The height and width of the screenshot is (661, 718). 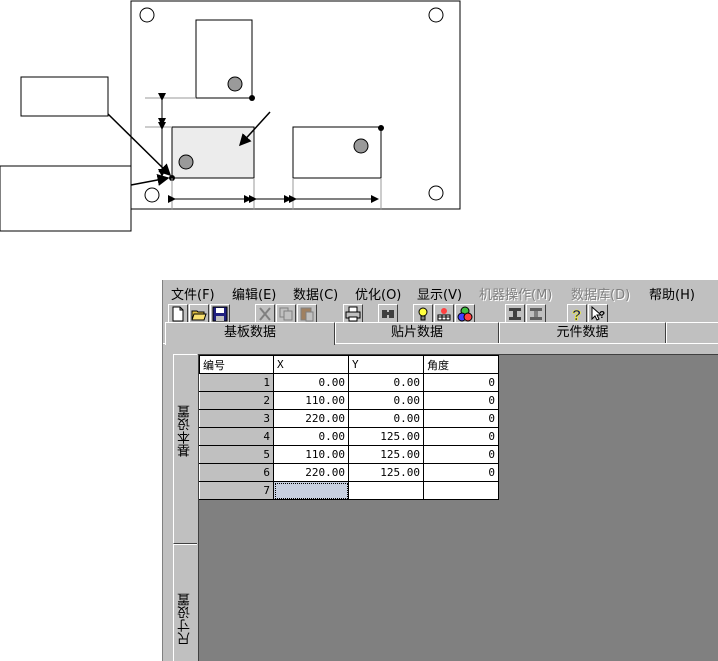 I want to click on column-header-x: X, so click(x=311, y=364).